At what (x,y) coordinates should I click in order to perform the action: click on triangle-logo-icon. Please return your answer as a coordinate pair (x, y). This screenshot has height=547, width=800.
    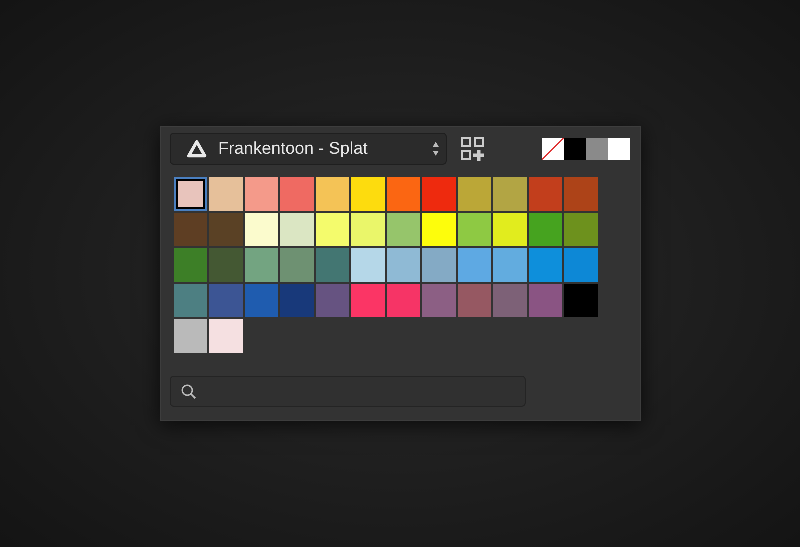
    Looking at the image, I should click on (196, 149).